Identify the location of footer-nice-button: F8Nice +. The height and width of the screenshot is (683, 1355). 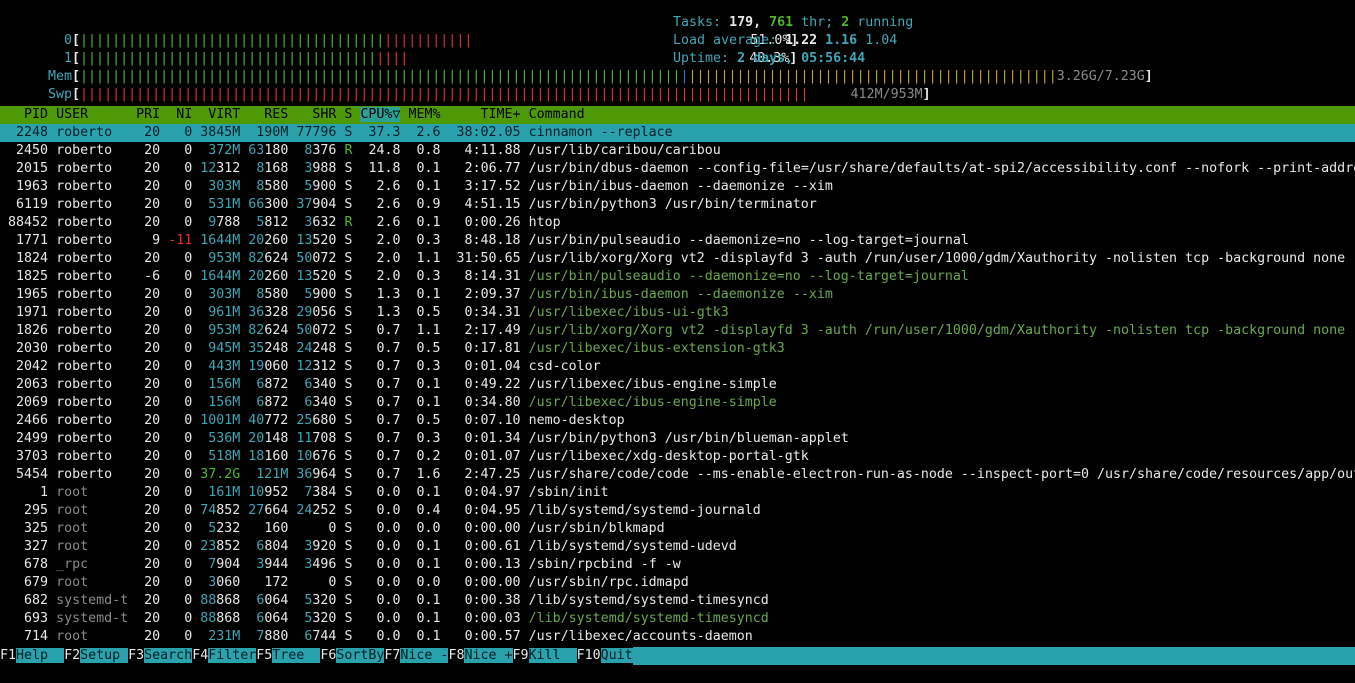
(480, 655).